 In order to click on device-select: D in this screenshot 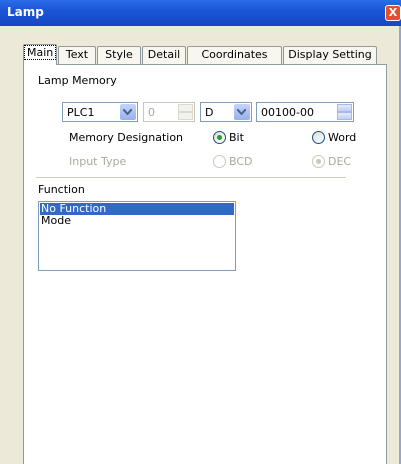, I will do `click(226, 112)`.